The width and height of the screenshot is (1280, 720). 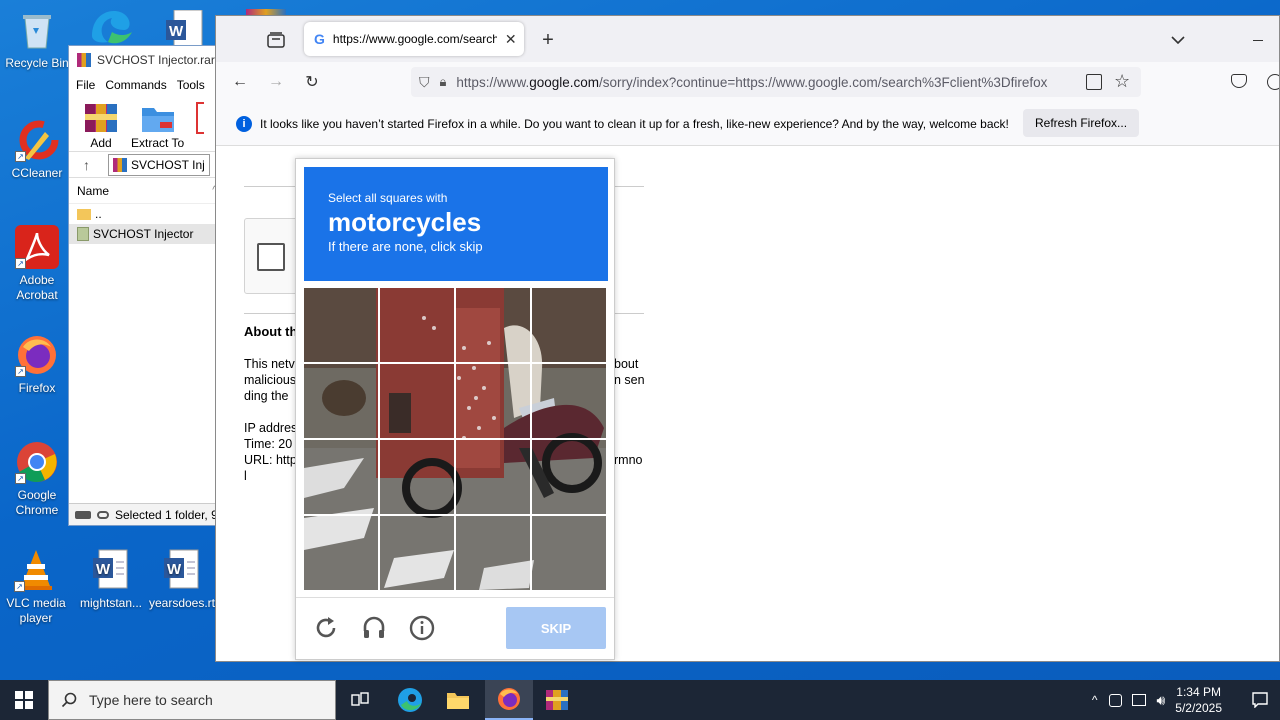 What do you see at coordinates (86, 165) in the screenshot?
I see `up-arrow-icon: ↑` at bounding box center [86, 165].